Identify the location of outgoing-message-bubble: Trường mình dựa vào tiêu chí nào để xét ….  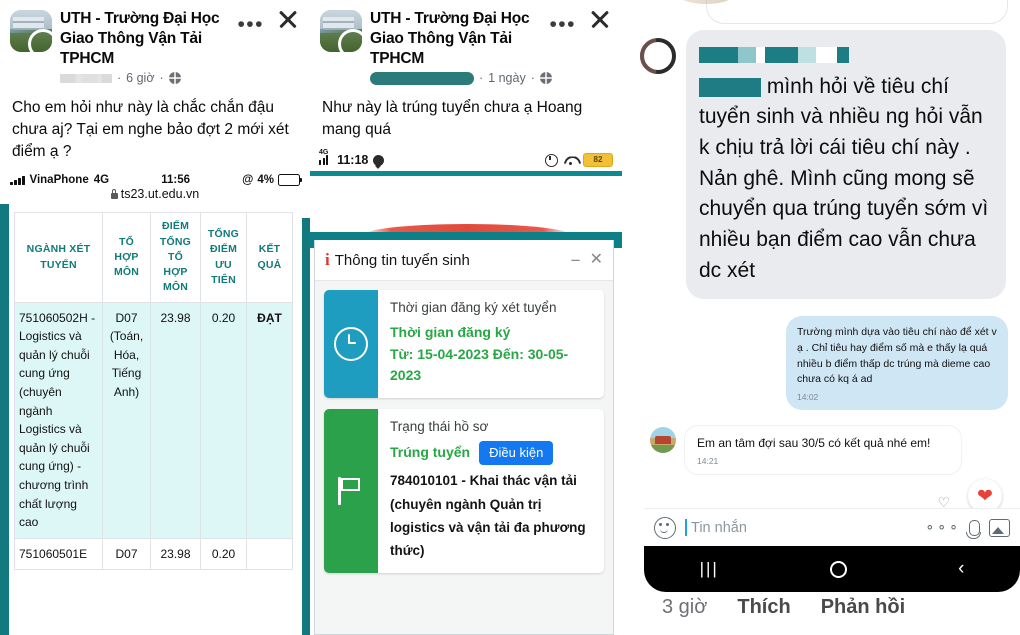
(897, 363).